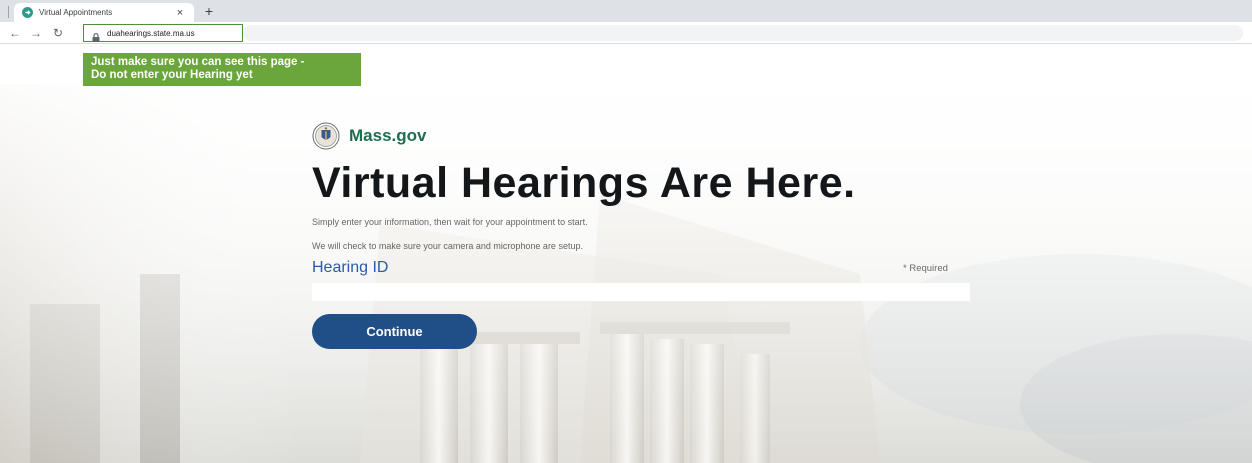 The image size is (1252, 463). I want to click on page-title: Virtual Hearings Are Here., so click(584, 183).